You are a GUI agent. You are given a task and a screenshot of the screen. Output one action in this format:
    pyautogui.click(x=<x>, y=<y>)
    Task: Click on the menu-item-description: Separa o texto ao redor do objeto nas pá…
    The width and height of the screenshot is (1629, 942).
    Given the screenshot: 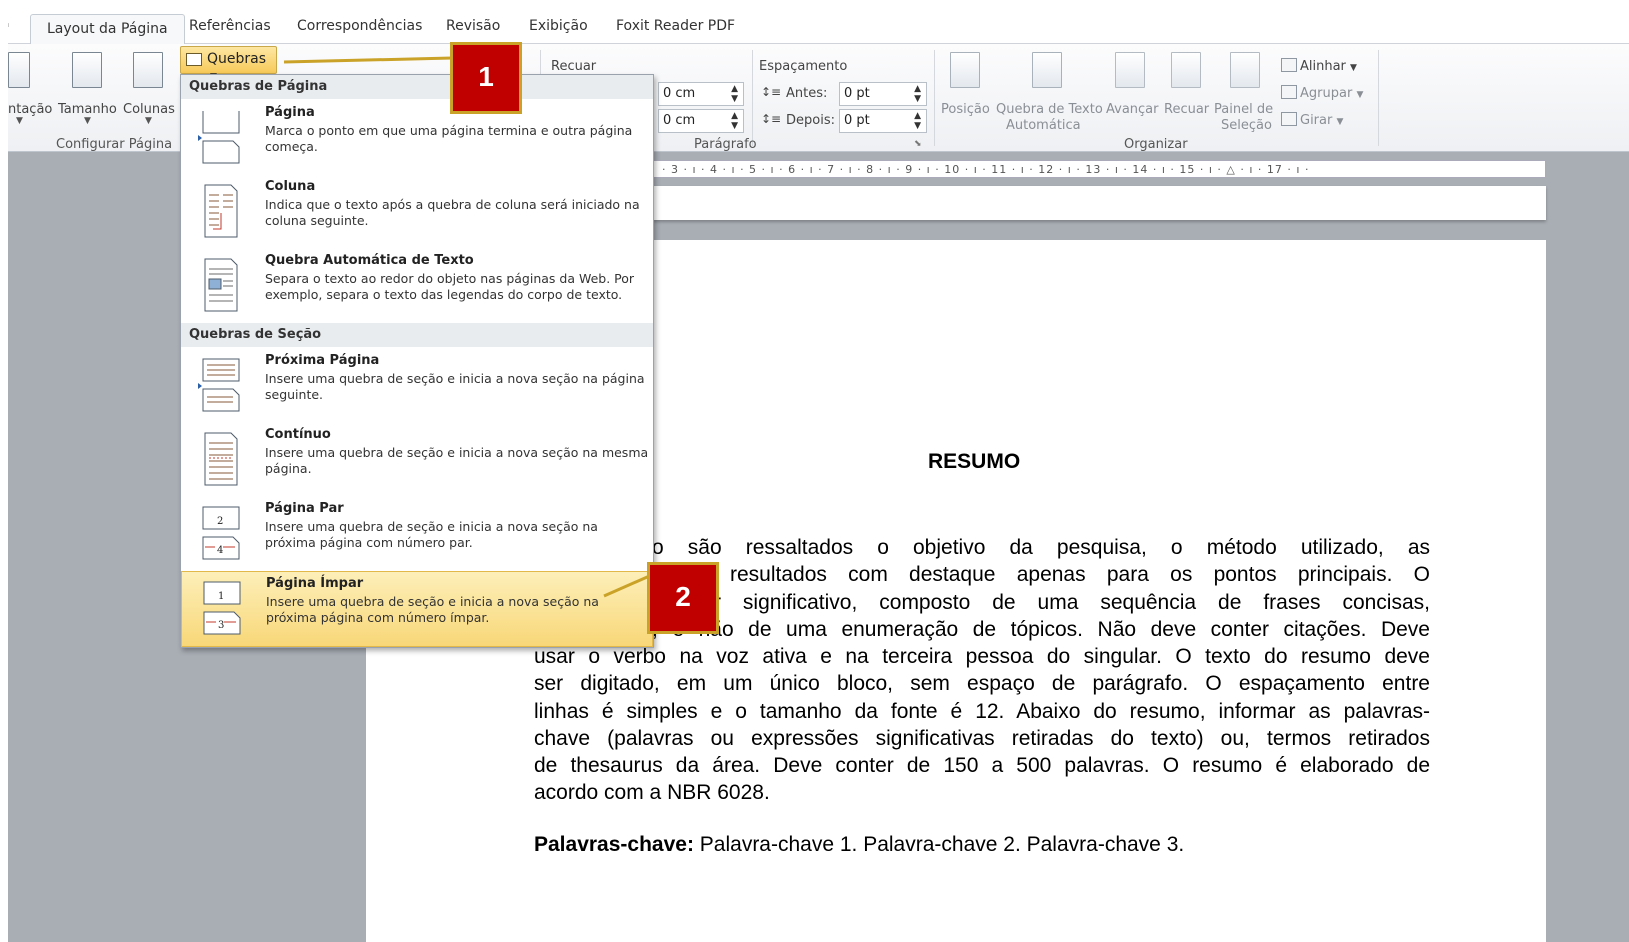 What is the action you would take?
    pyautogui.click(x=450, y=286)
    